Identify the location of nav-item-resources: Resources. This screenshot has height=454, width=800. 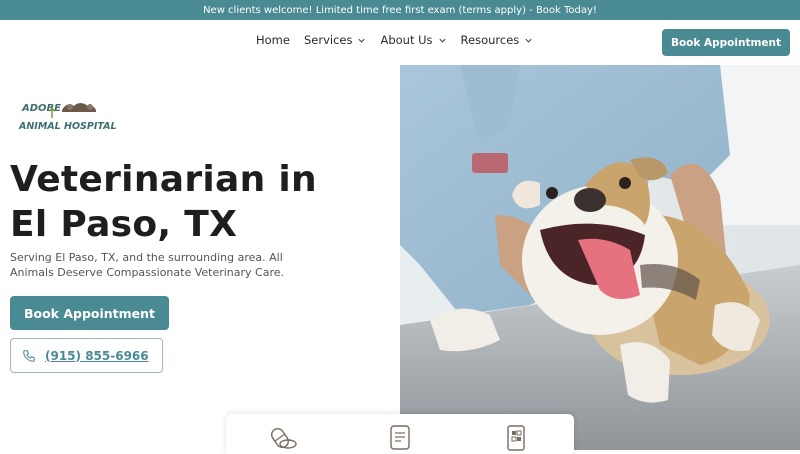
(497, 40).